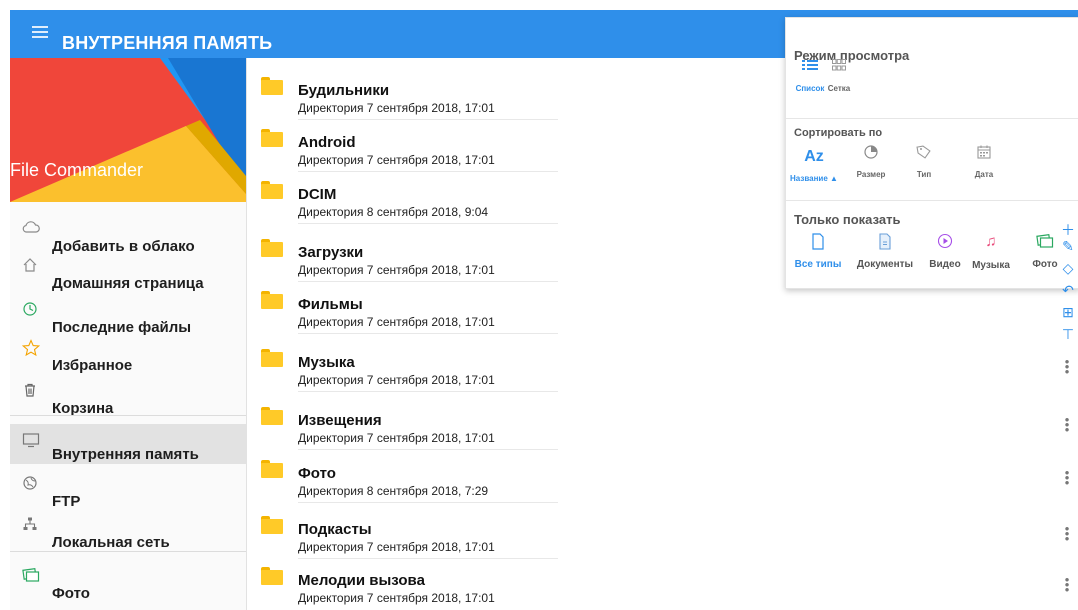 This screenshot has width=1078, height=610. I want to click on sort-label: Дата, so click(984, 174).